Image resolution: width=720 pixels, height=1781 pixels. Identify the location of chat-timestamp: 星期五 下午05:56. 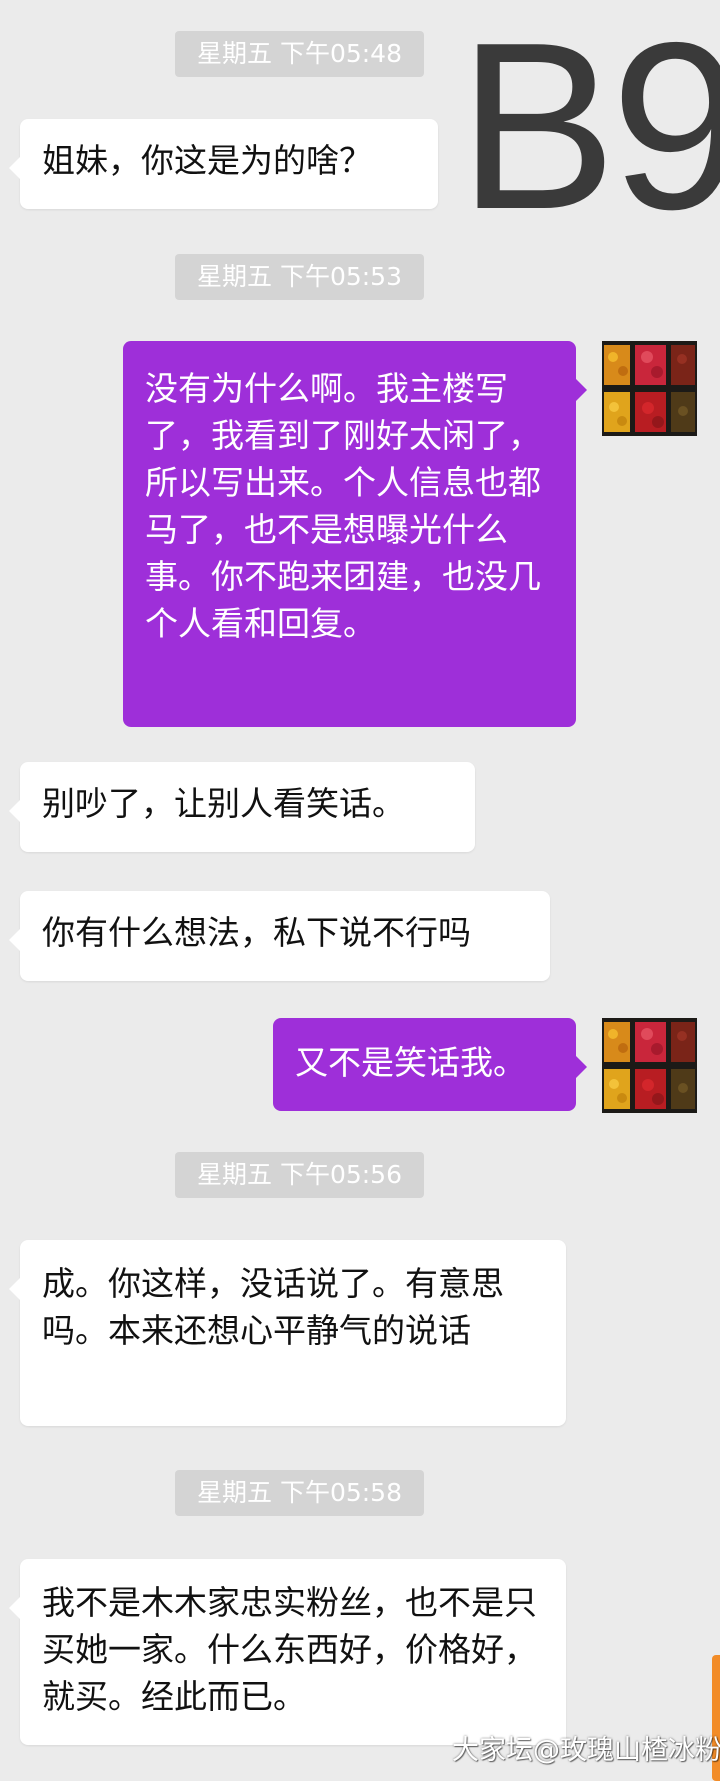
(299, 1175).